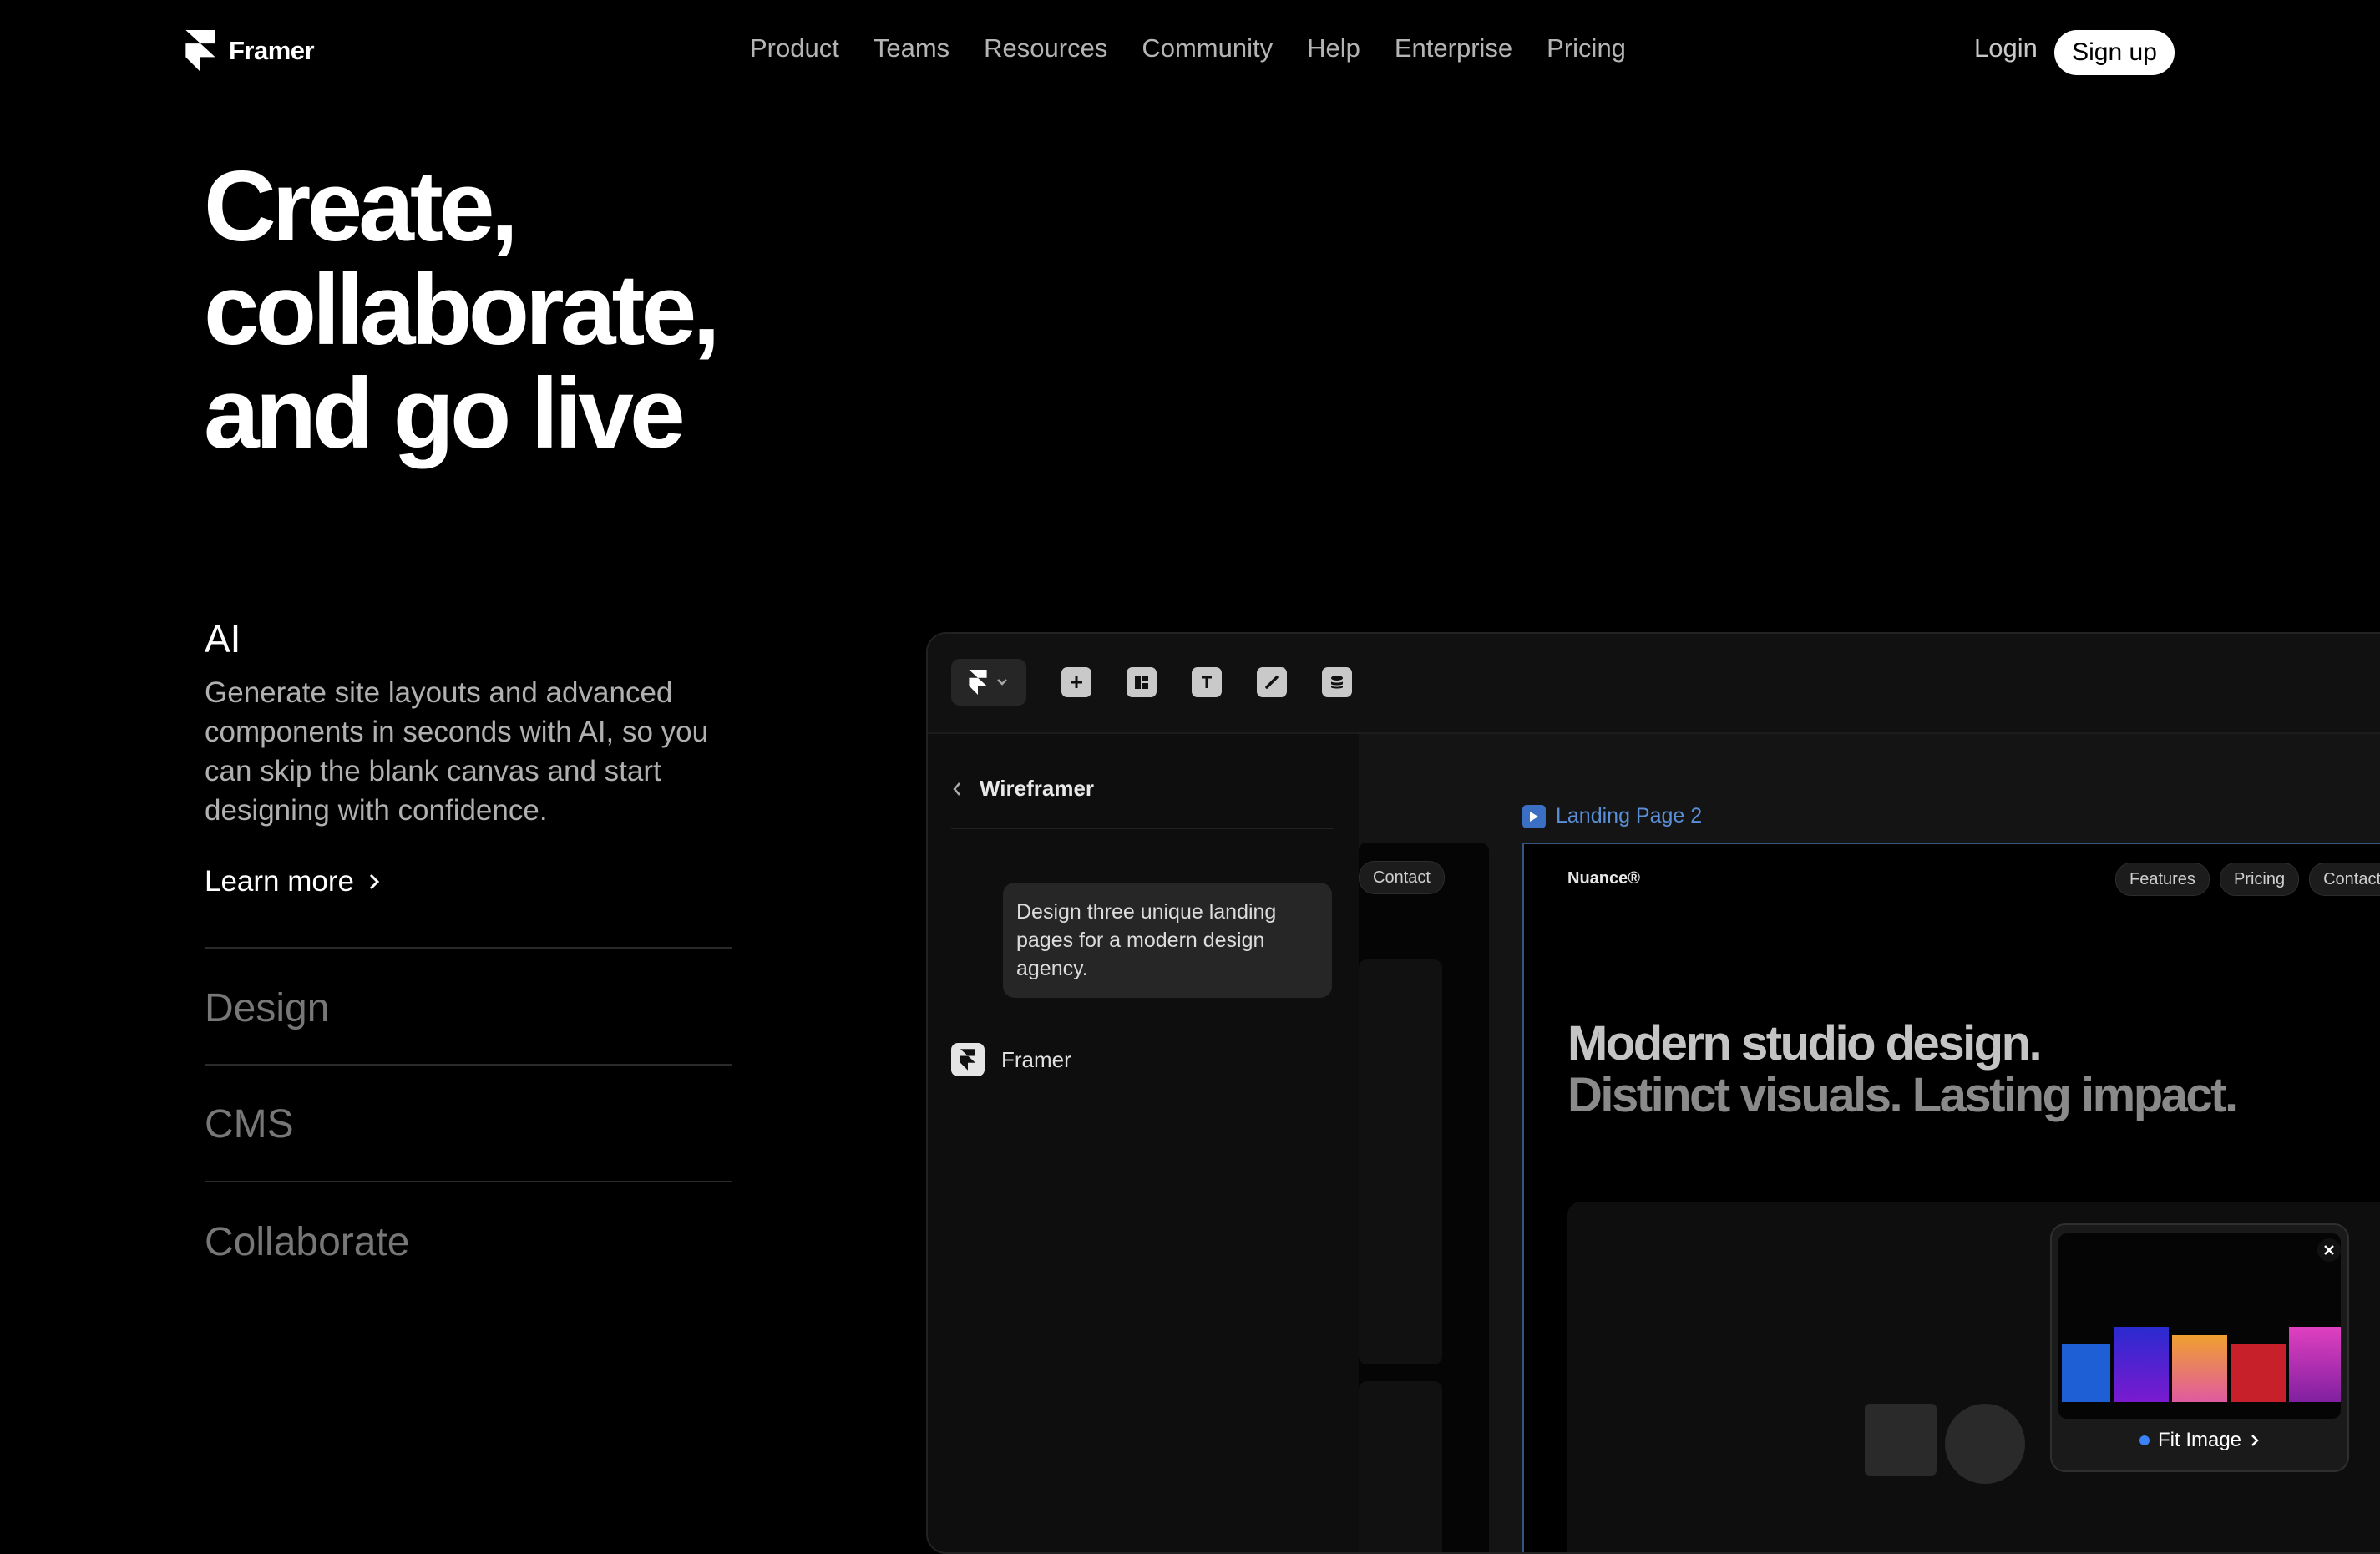  I want to click on login-link: Login, so click(2006, 48).